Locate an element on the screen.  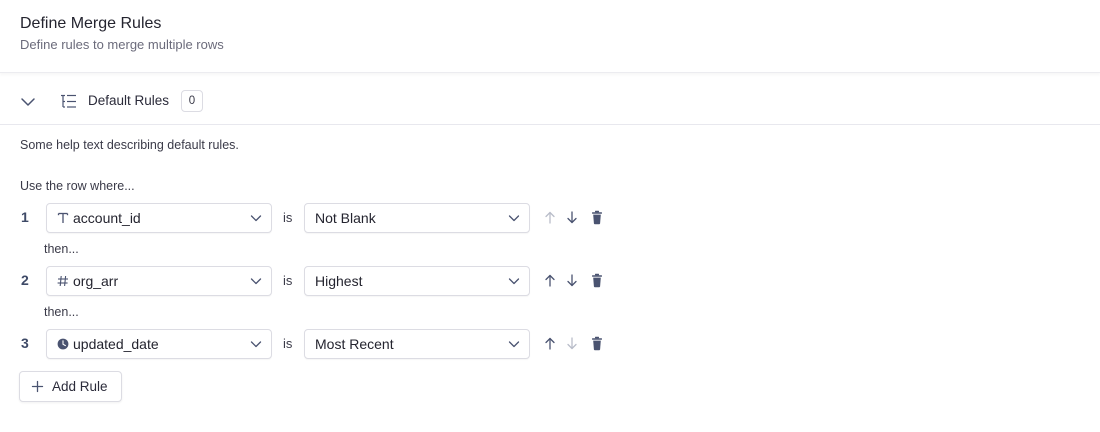
condition-select-value: Highest is located at coordinates (339, 281).